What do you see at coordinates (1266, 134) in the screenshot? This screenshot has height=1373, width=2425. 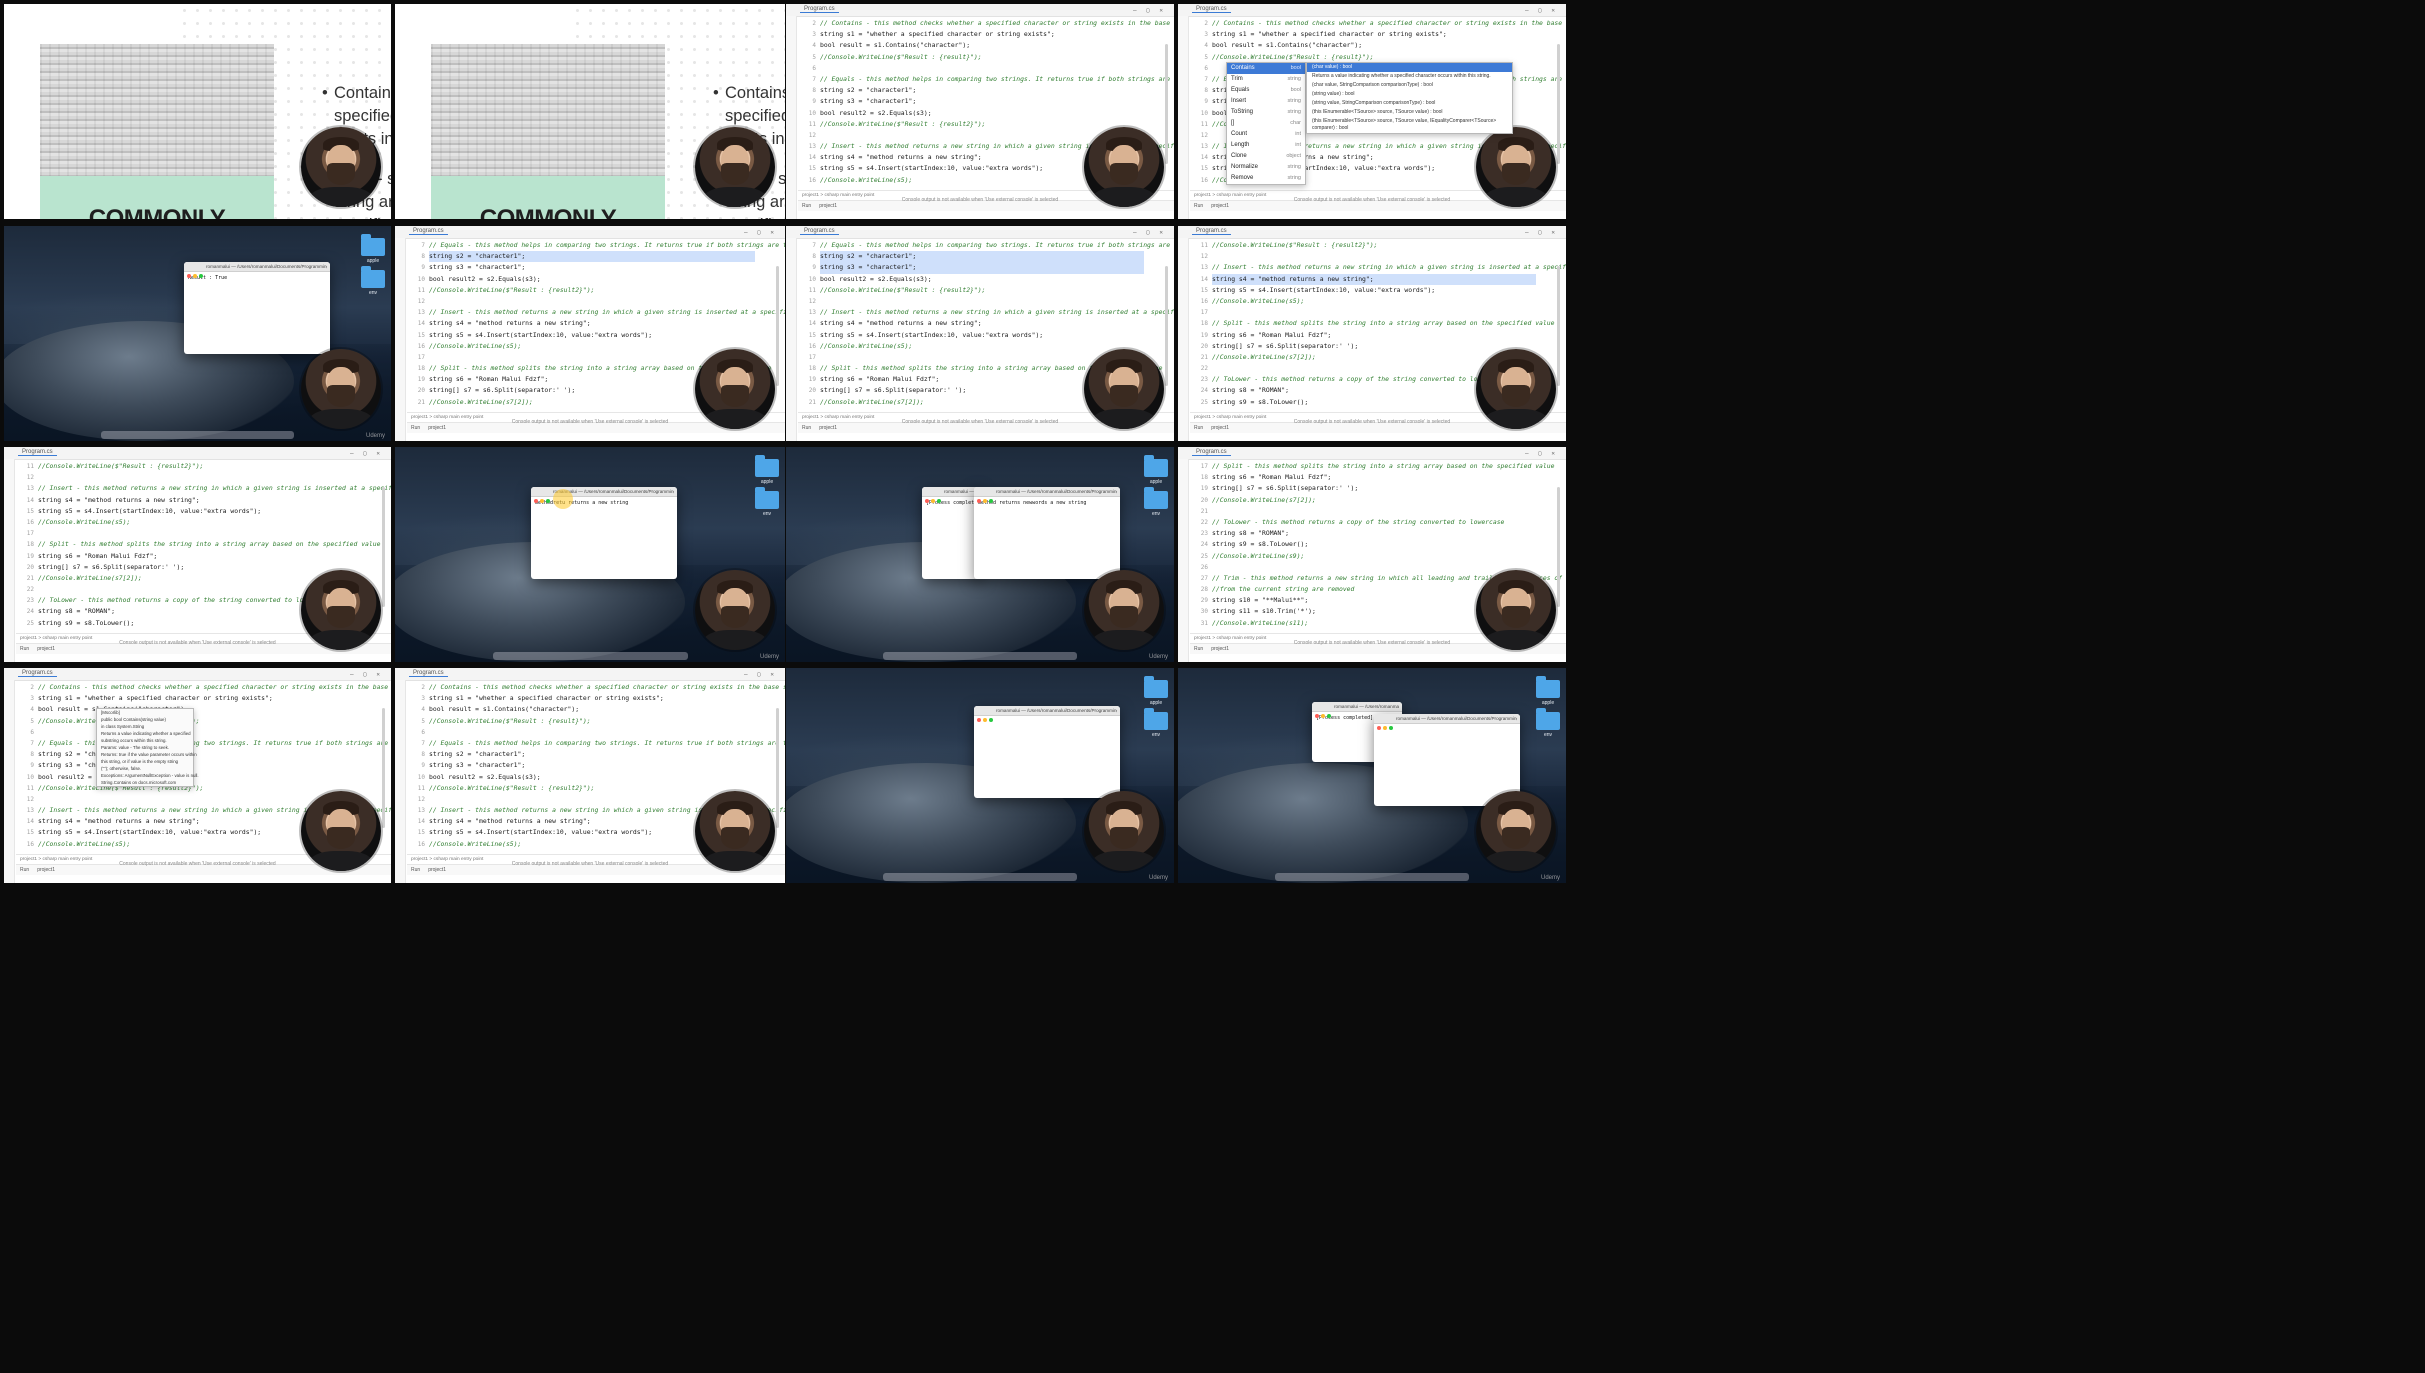 I see `autocomplete-item: Count int` at bounding box center [1266, 134].